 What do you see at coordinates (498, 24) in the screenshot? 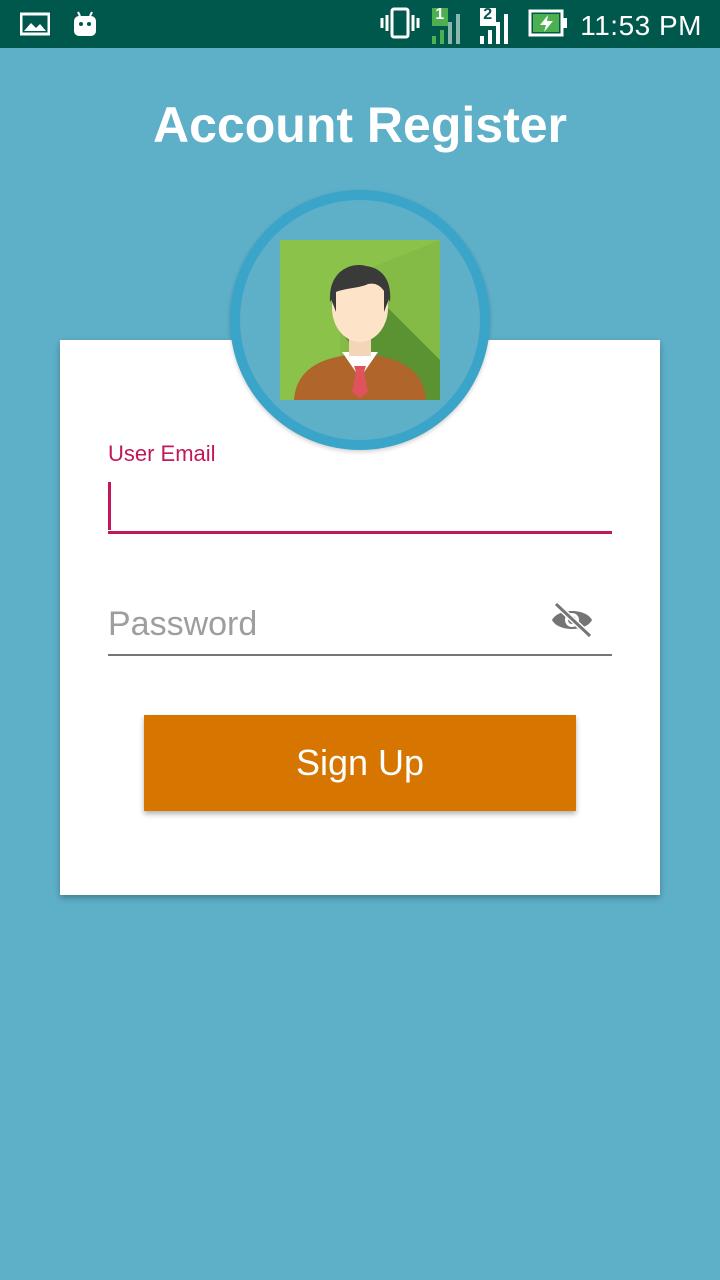
I see `signal-sim2-icon: 2` at bounding box center [498, 24].